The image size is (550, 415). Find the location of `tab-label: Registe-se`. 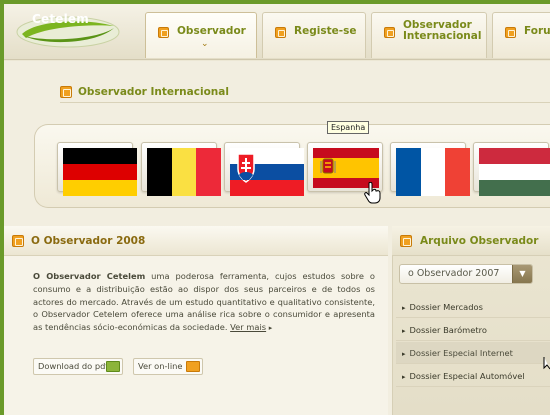

tab-label: Registe-se is located at coordinates (325, 31).